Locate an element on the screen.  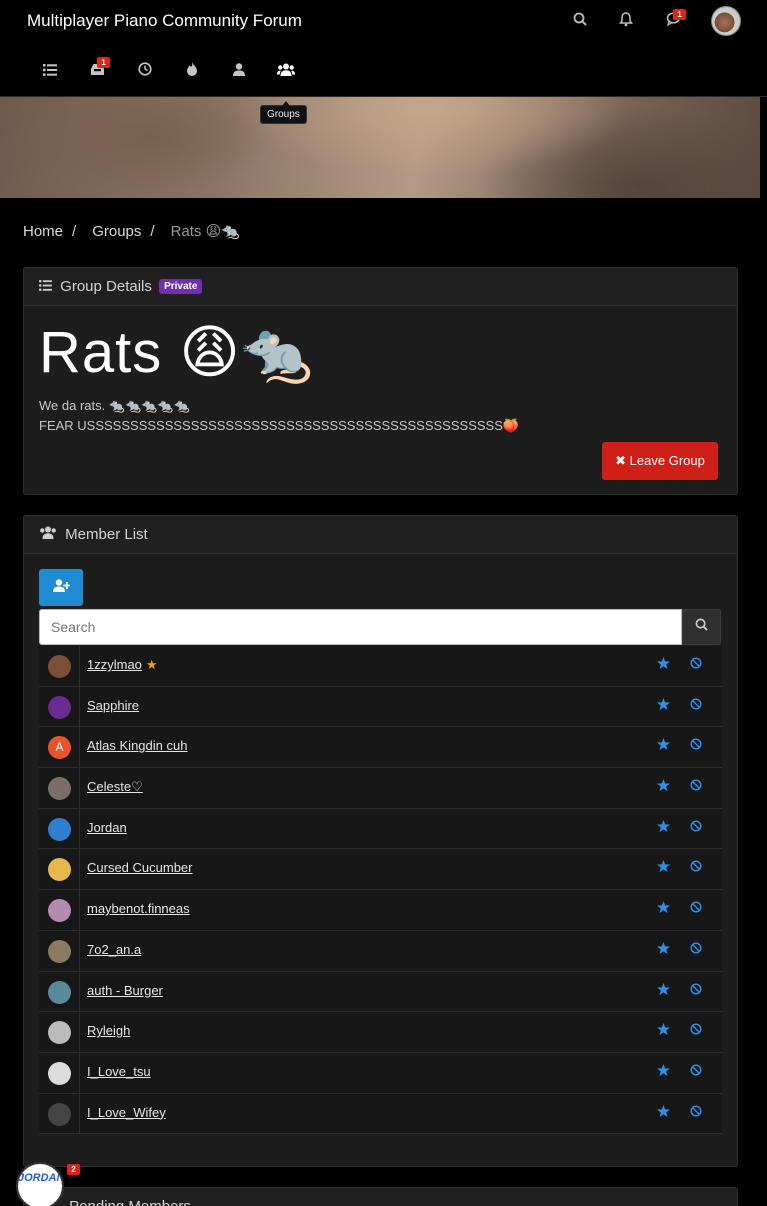
user-plus-icon is located at coordinates (61, 587).